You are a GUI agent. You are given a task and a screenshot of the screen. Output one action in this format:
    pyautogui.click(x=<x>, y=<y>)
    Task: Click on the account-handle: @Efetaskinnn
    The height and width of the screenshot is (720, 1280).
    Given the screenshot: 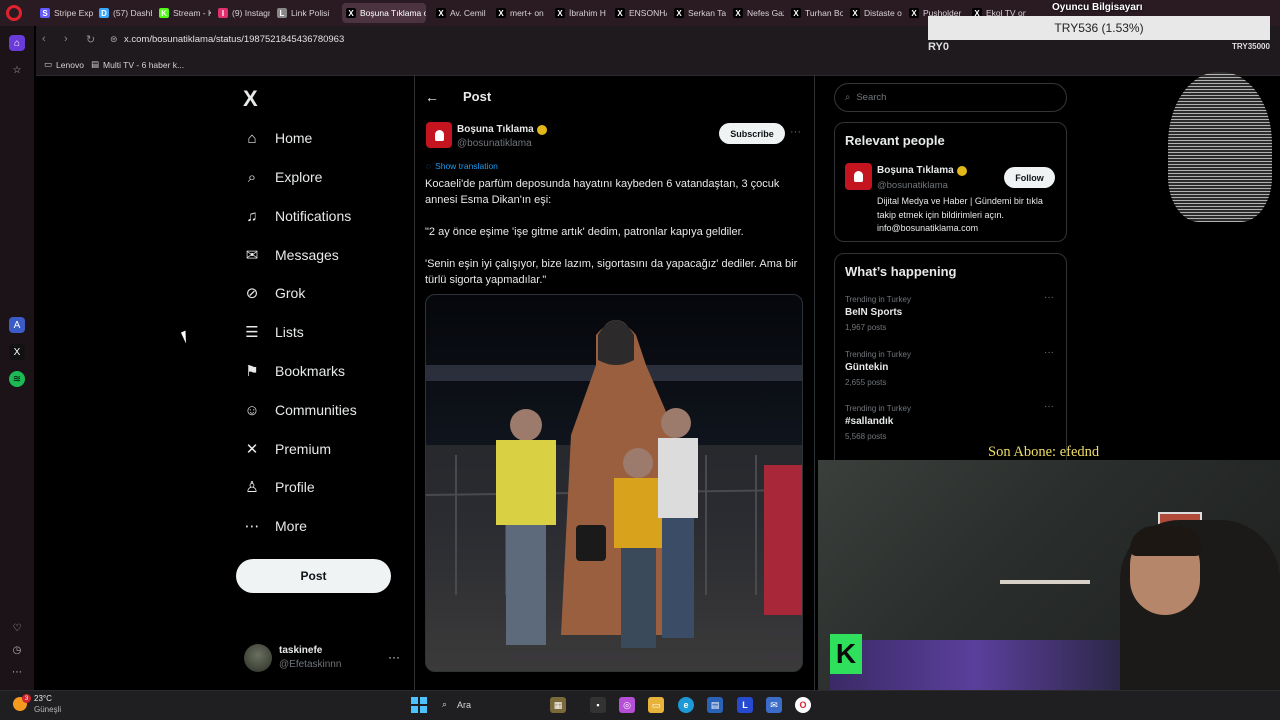 What is the action you would take?
    pyautogui.click(x=310, y=664)
    